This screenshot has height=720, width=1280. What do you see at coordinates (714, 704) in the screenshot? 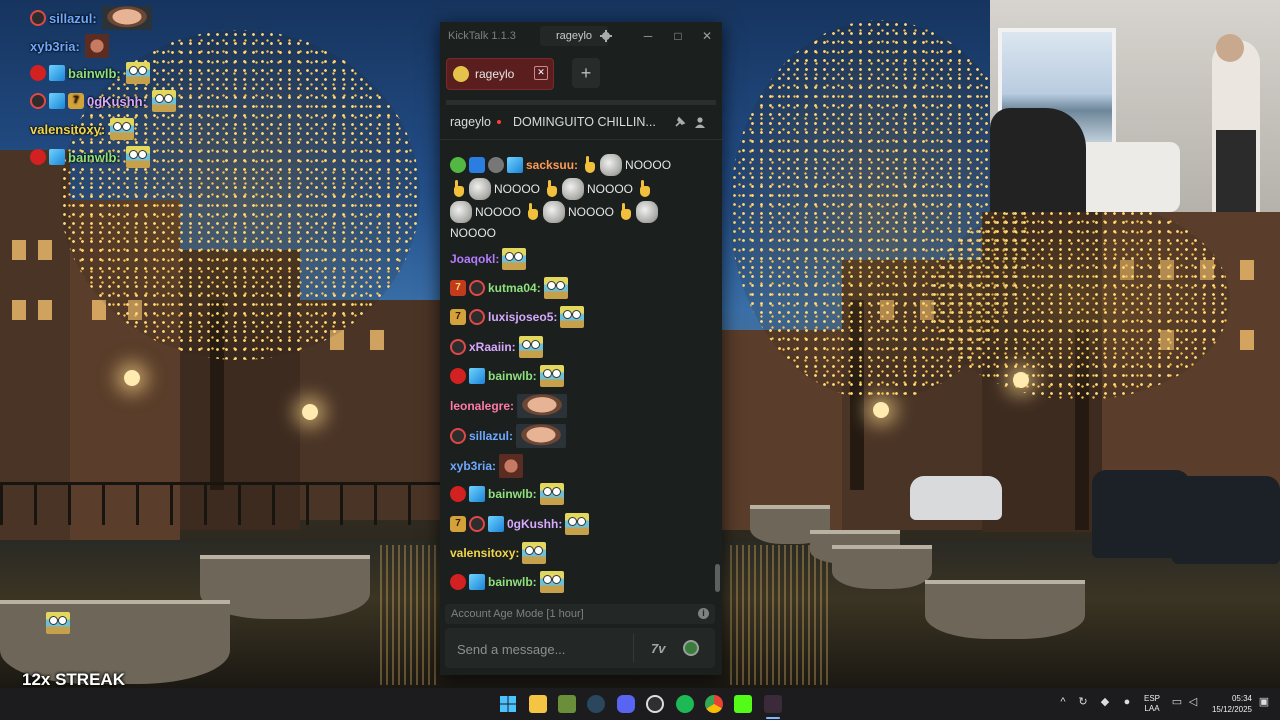
I see `chrome-icon` at bounding box center [714, 704].